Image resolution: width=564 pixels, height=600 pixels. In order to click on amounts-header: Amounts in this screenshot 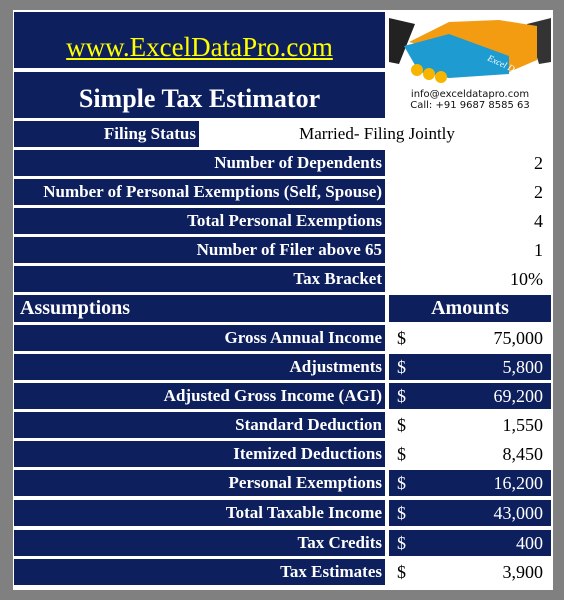, I will do `click(470, 308)`.